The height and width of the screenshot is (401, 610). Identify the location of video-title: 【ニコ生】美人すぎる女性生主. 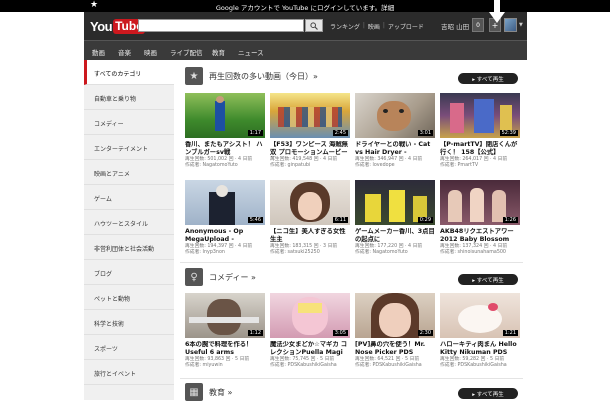
(310, 236).